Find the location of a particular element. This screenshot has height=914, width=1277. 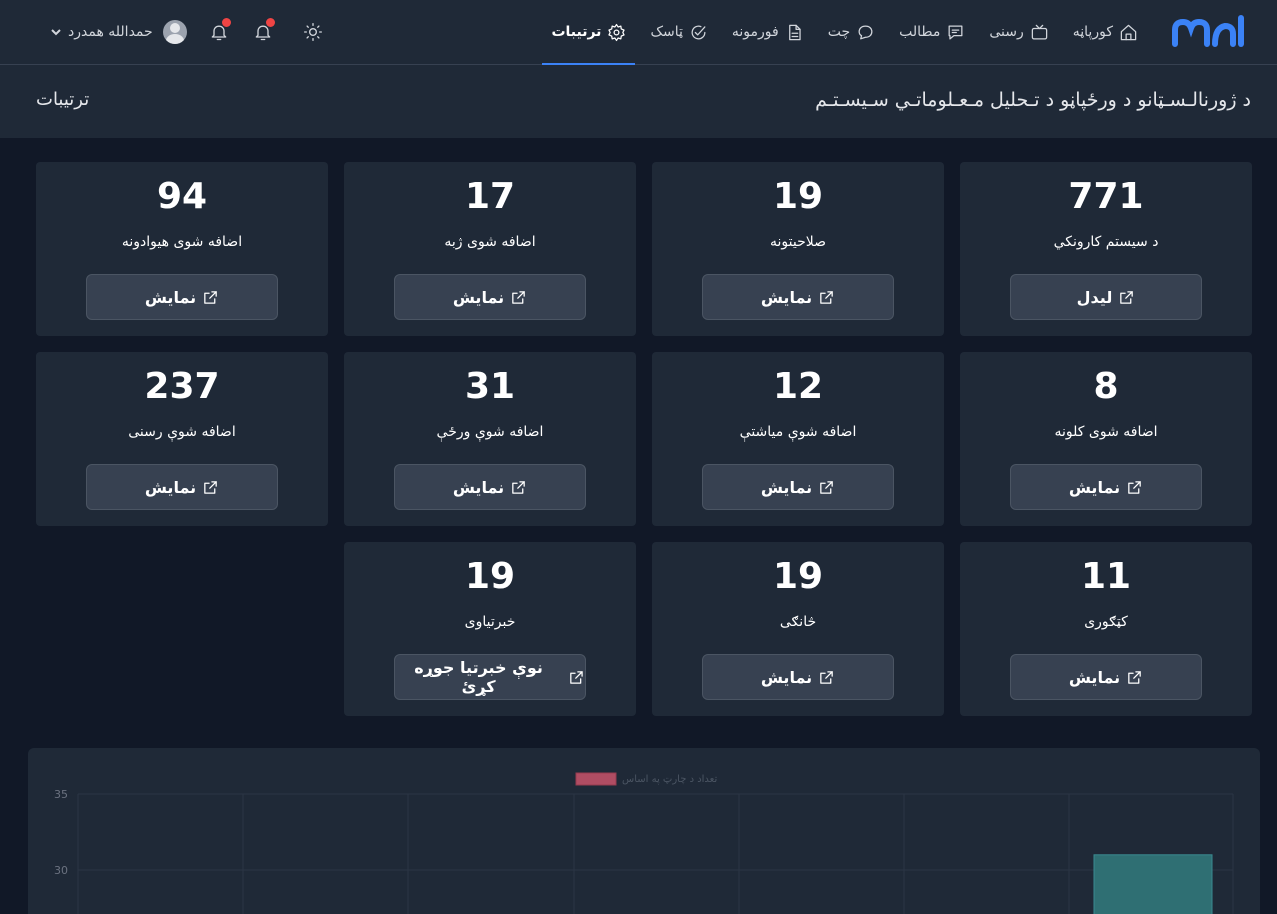

stat-label: اضافه شوې میاشتې is located at coordinates (798, 432).